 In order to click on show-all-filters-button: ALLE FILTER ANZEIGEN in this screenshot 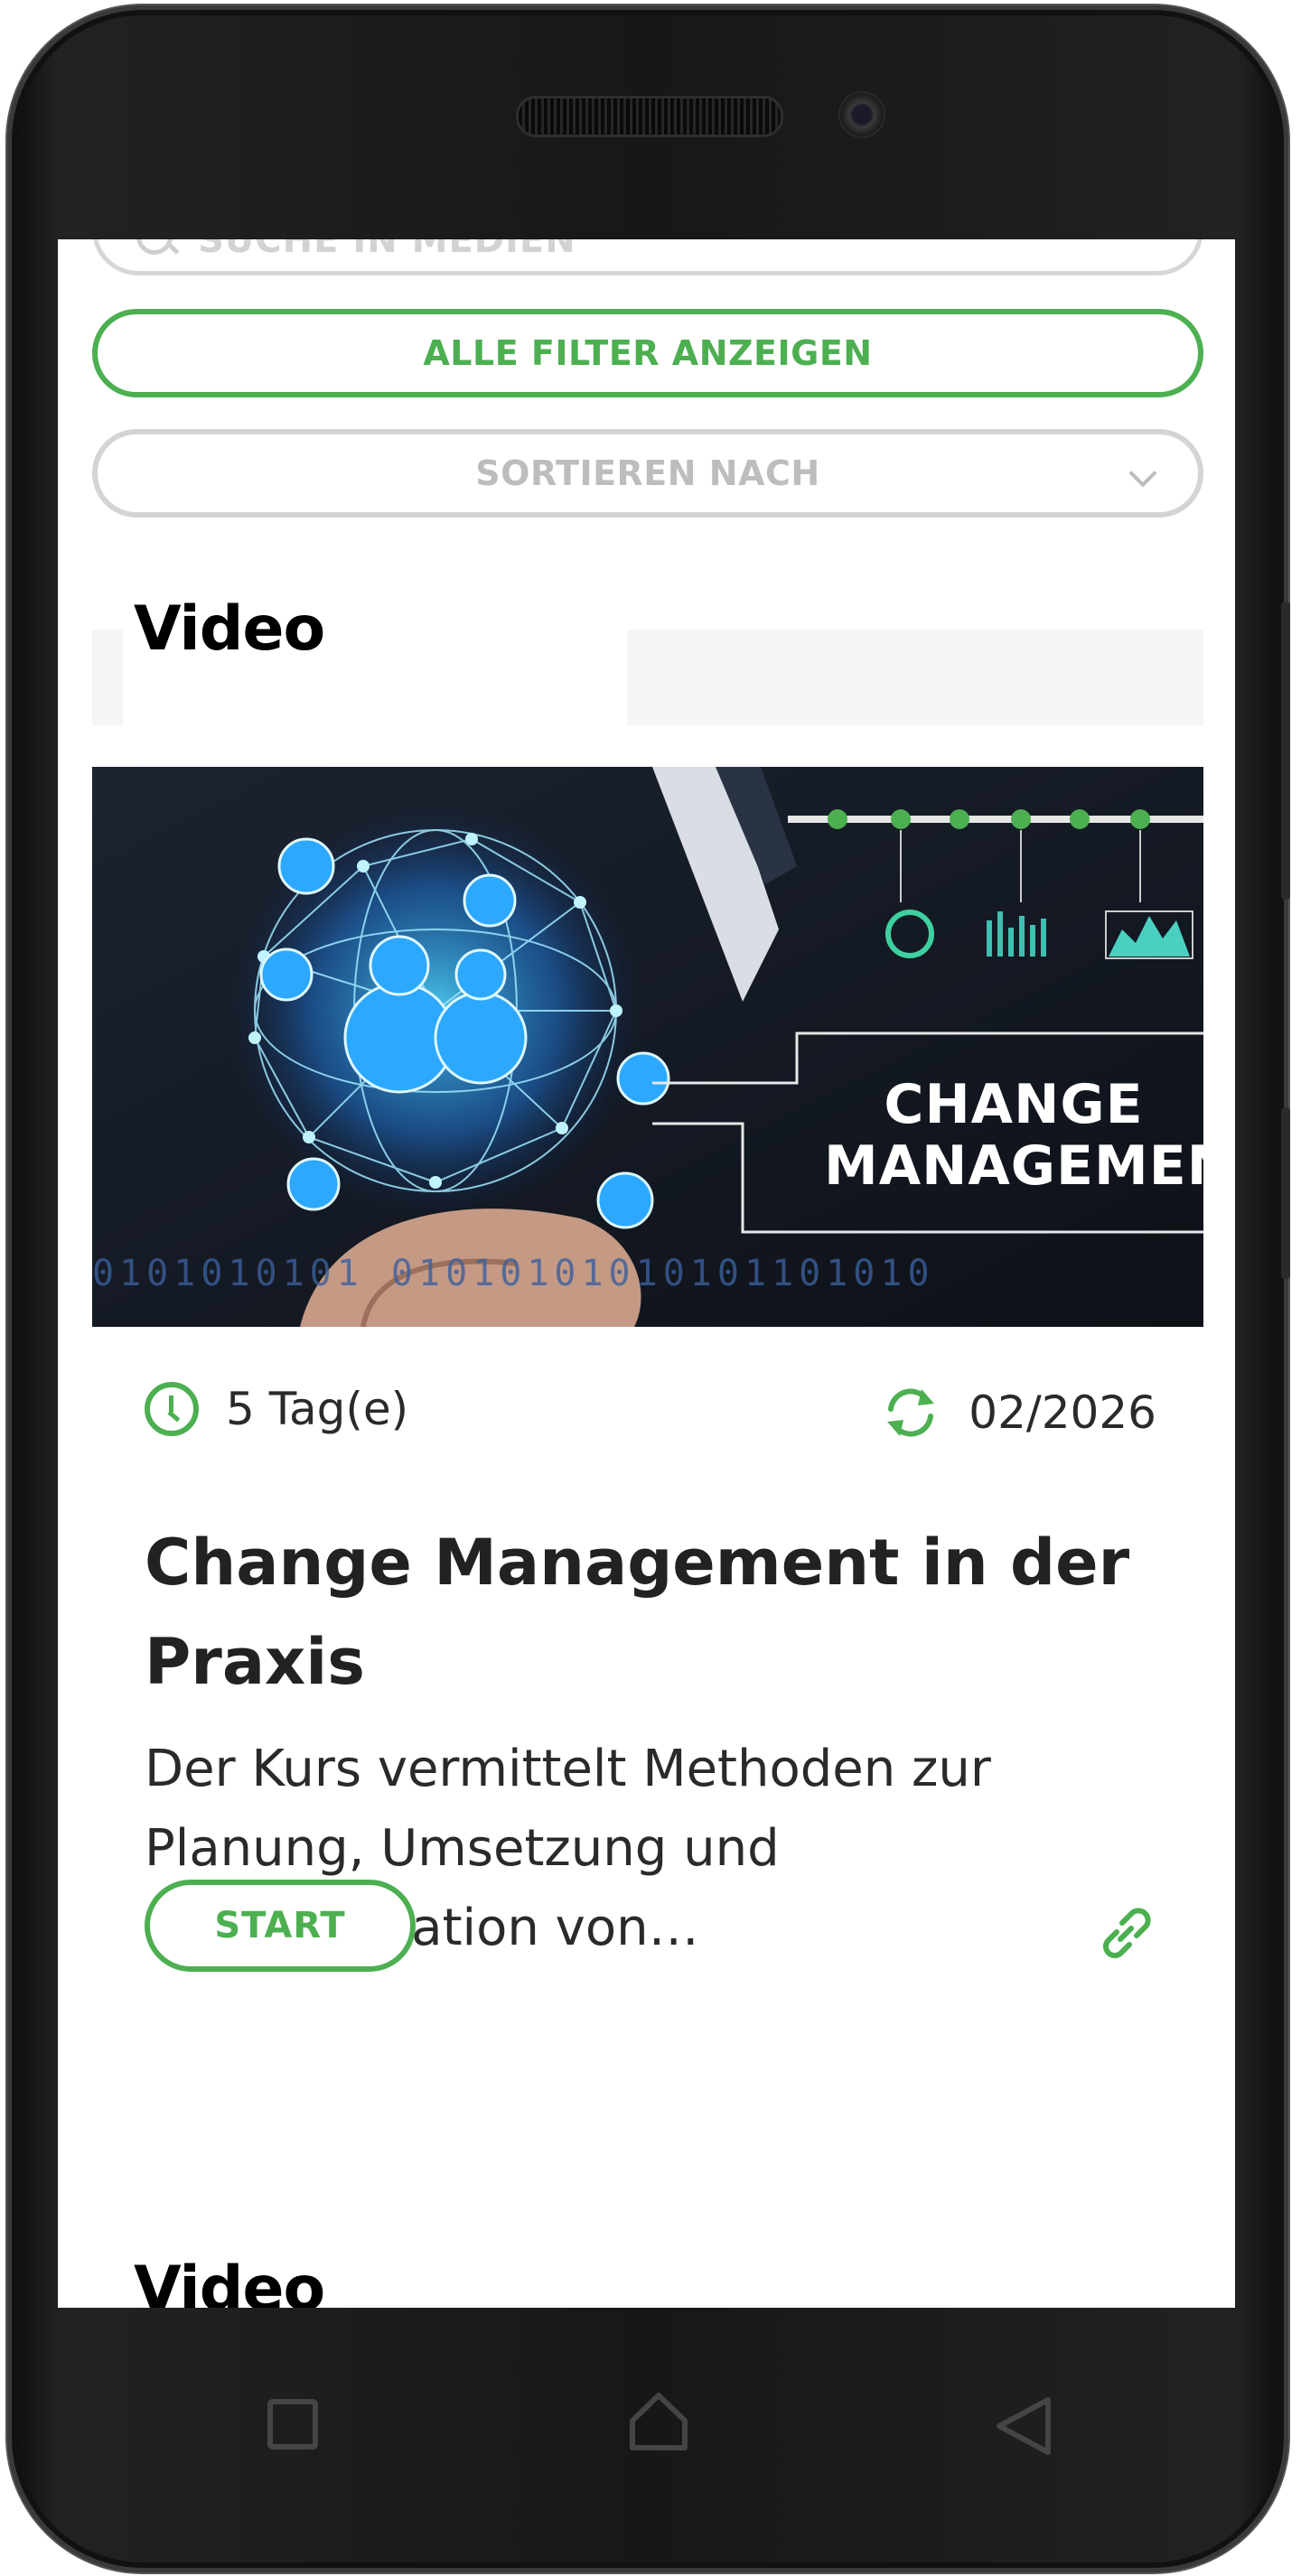, I will do `click(647, 353)`.